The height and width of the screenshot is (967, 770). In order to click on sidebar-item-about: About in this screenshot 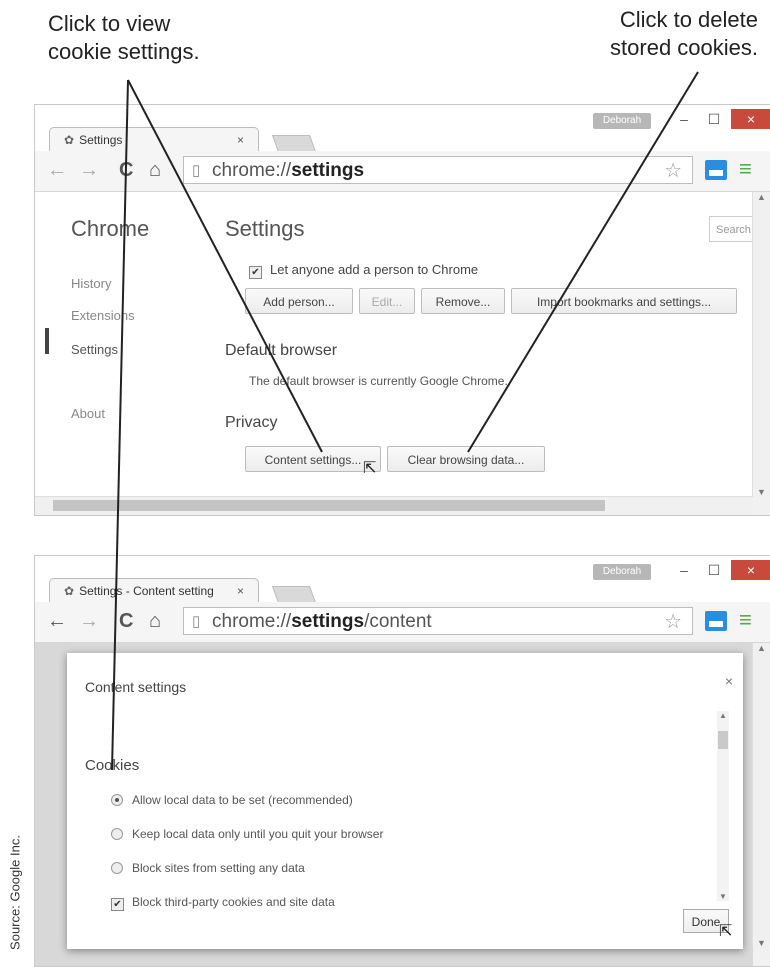, I will do `click(88, 413)`.